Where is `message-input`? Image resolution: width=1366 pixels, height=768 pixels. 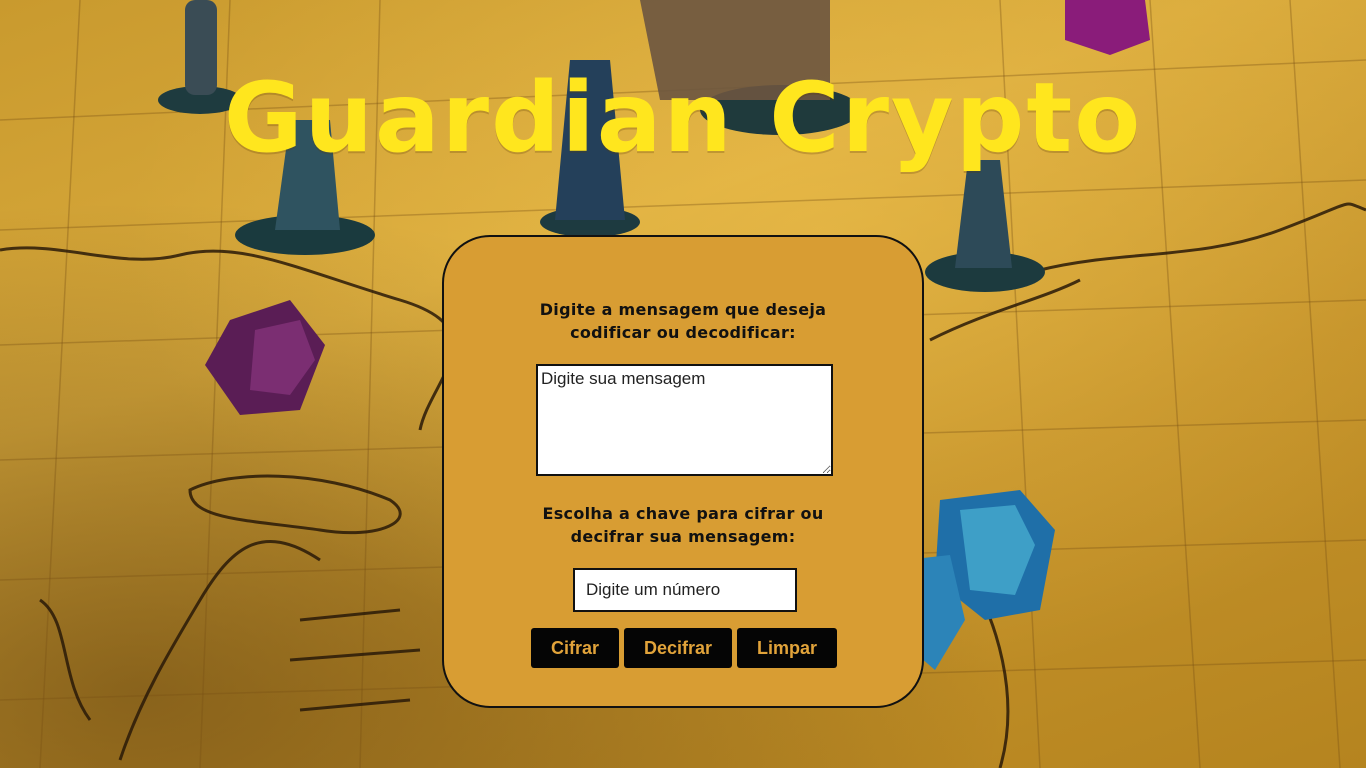
message-input is located at coordinates (684, 420).